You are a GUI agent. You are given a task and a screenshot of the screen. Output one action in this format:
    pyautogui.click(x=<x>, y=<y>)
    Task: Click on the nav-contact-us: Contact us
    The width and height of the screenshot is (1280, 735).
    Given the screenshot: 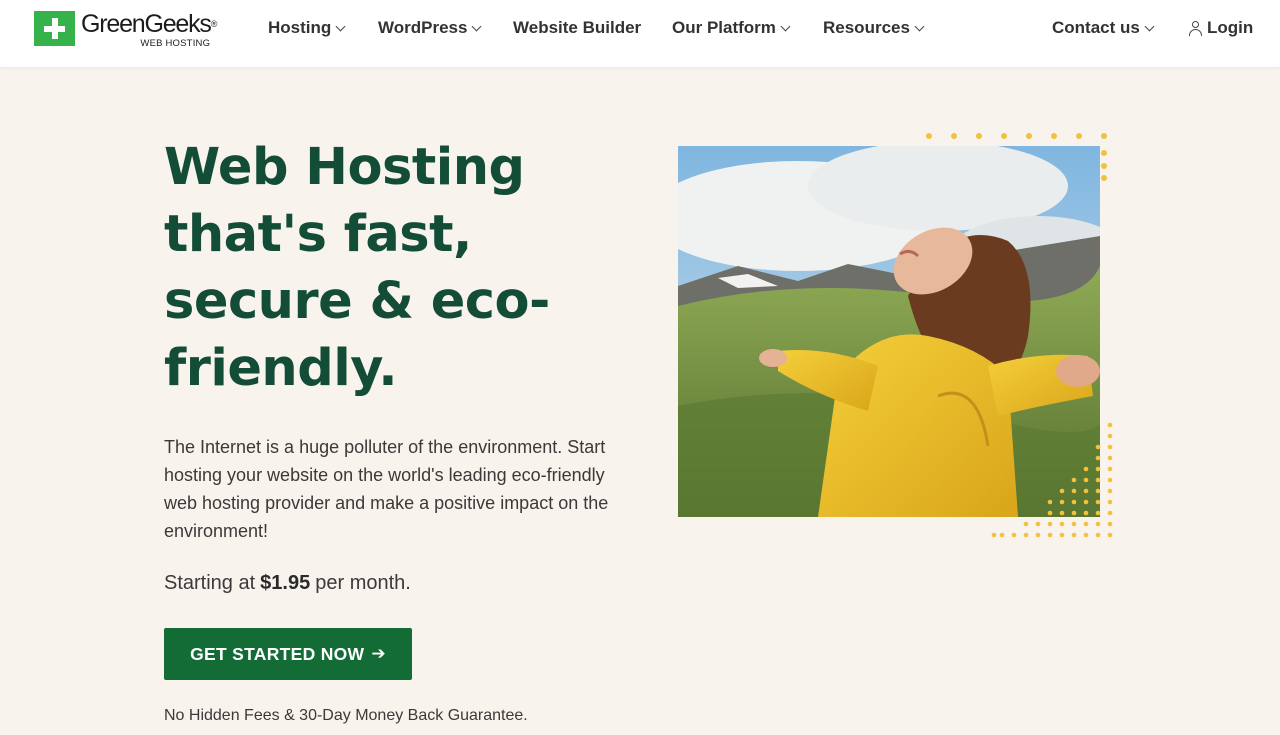 What is the action you would take?
    pyautogui.click(x=1103, y=28)
    